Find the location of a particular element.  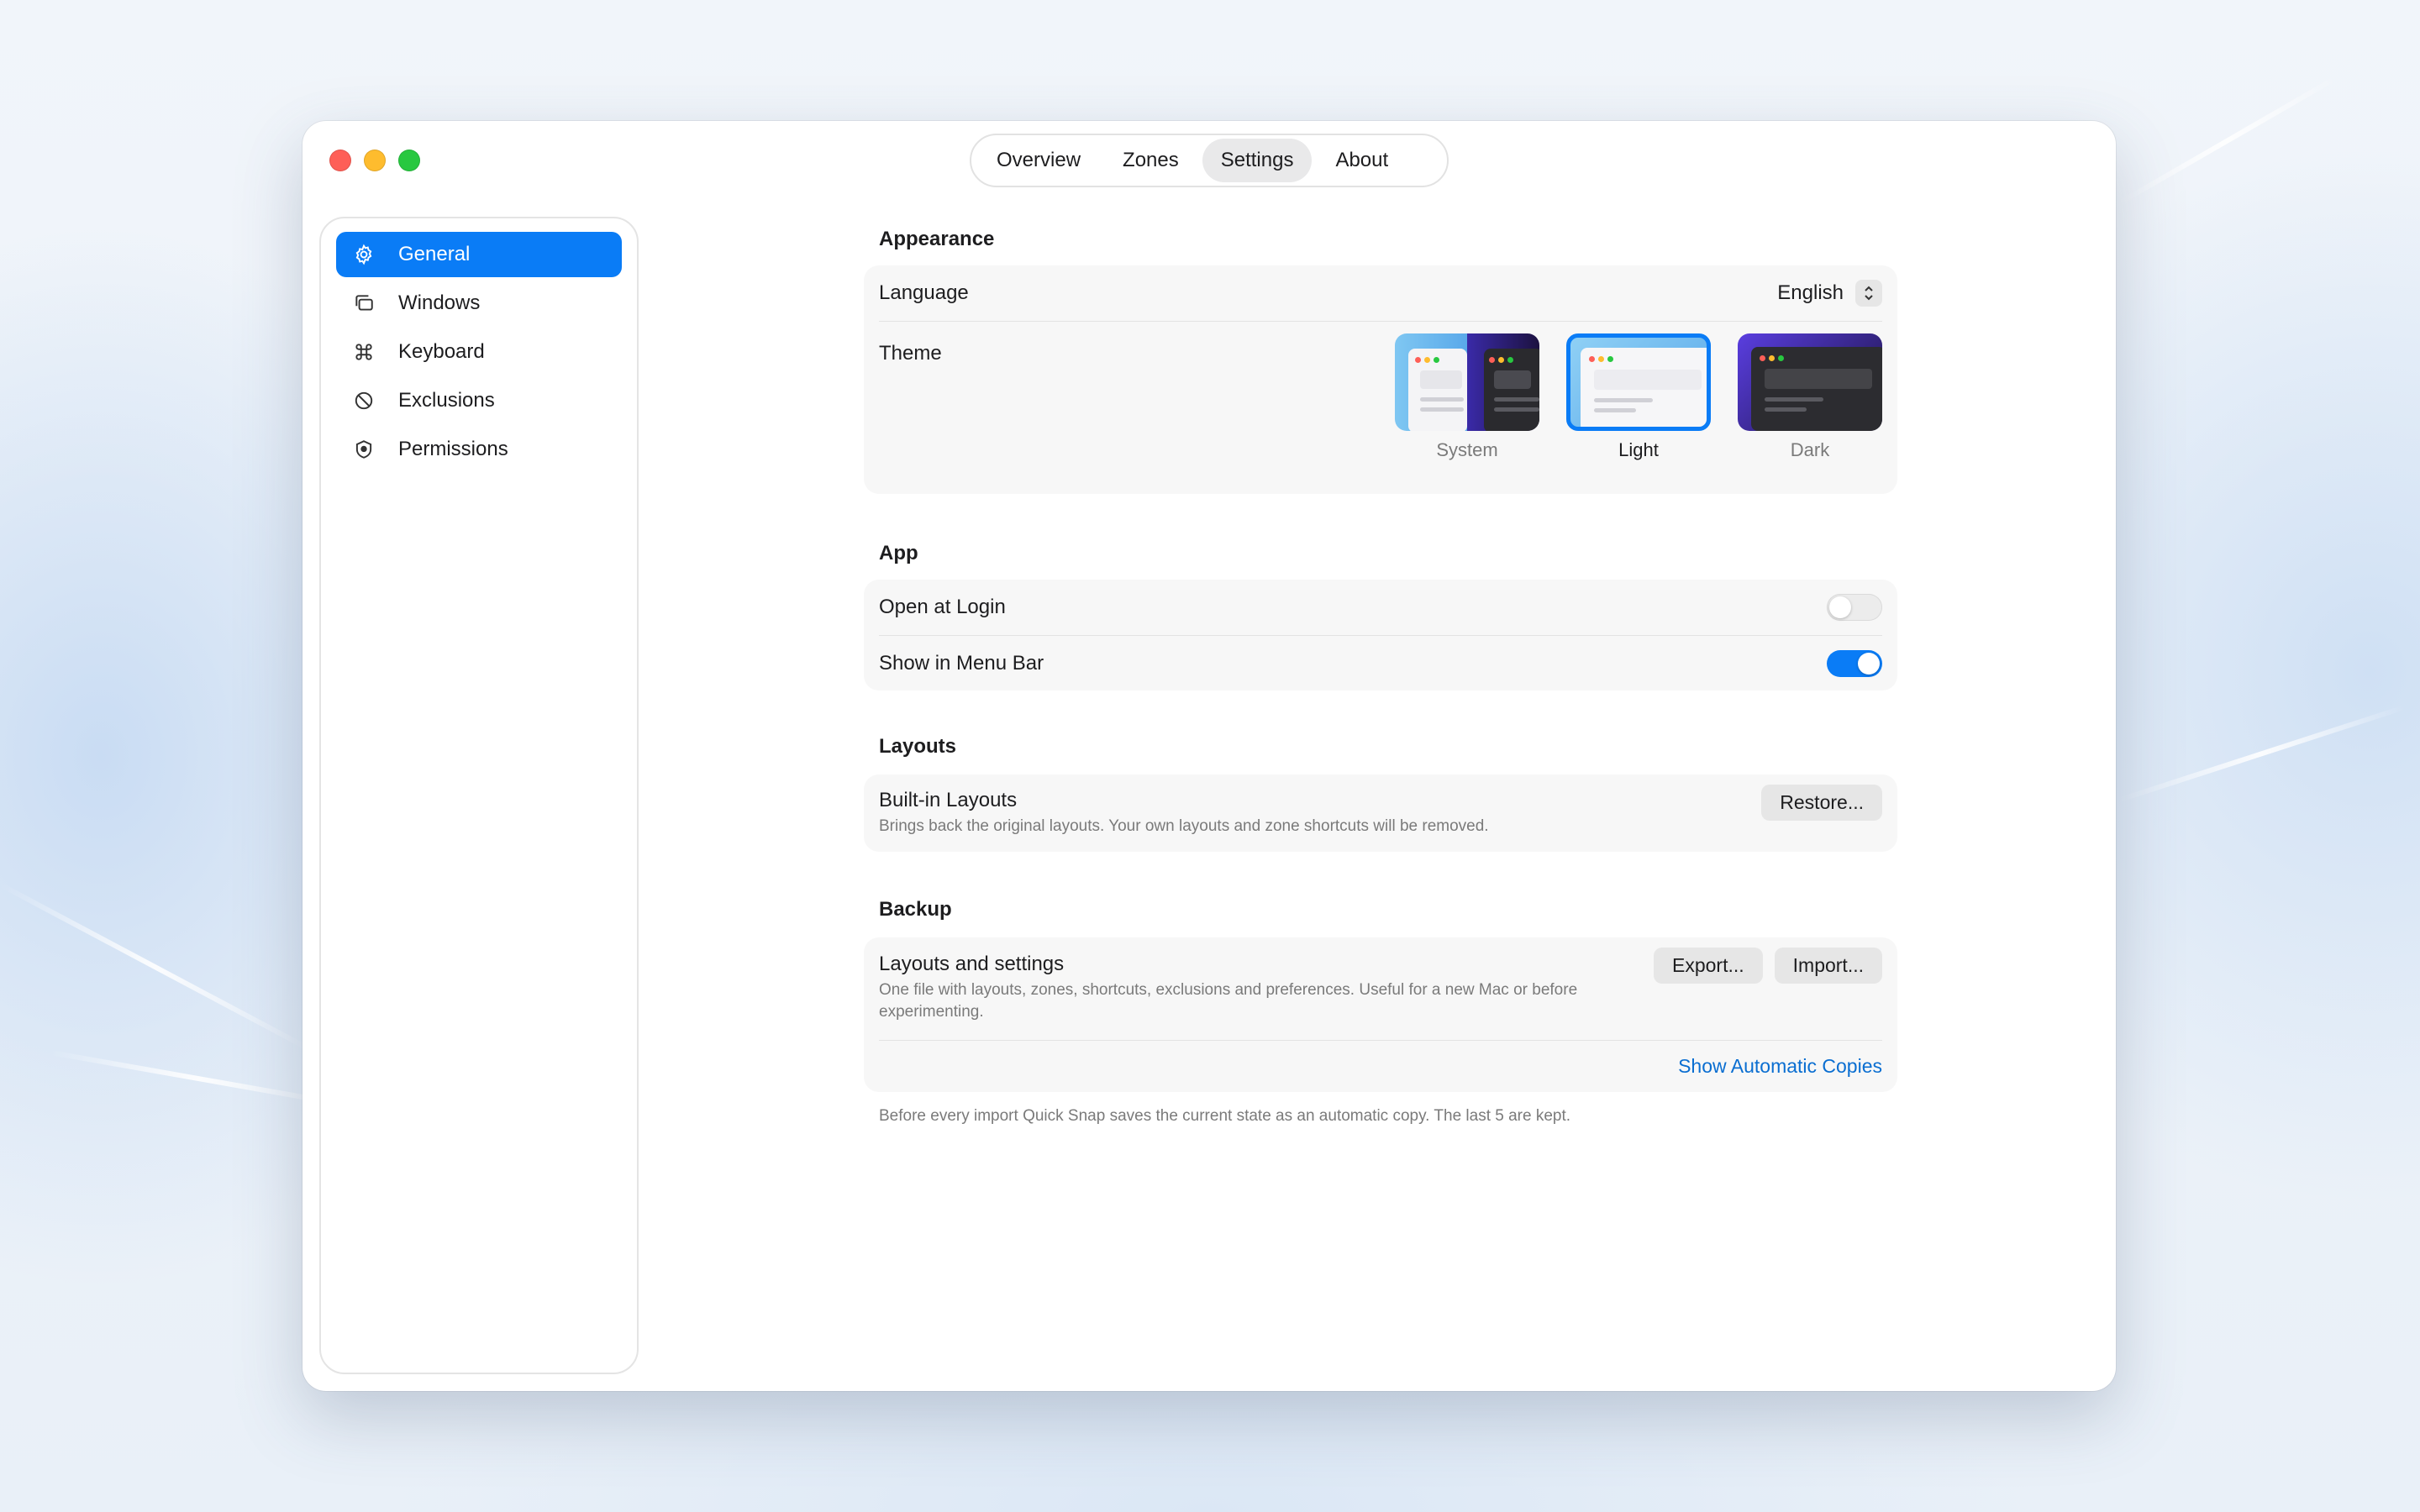

appearance-card: Language English Theme System Light Dark is located at coordinates (1380, 379).